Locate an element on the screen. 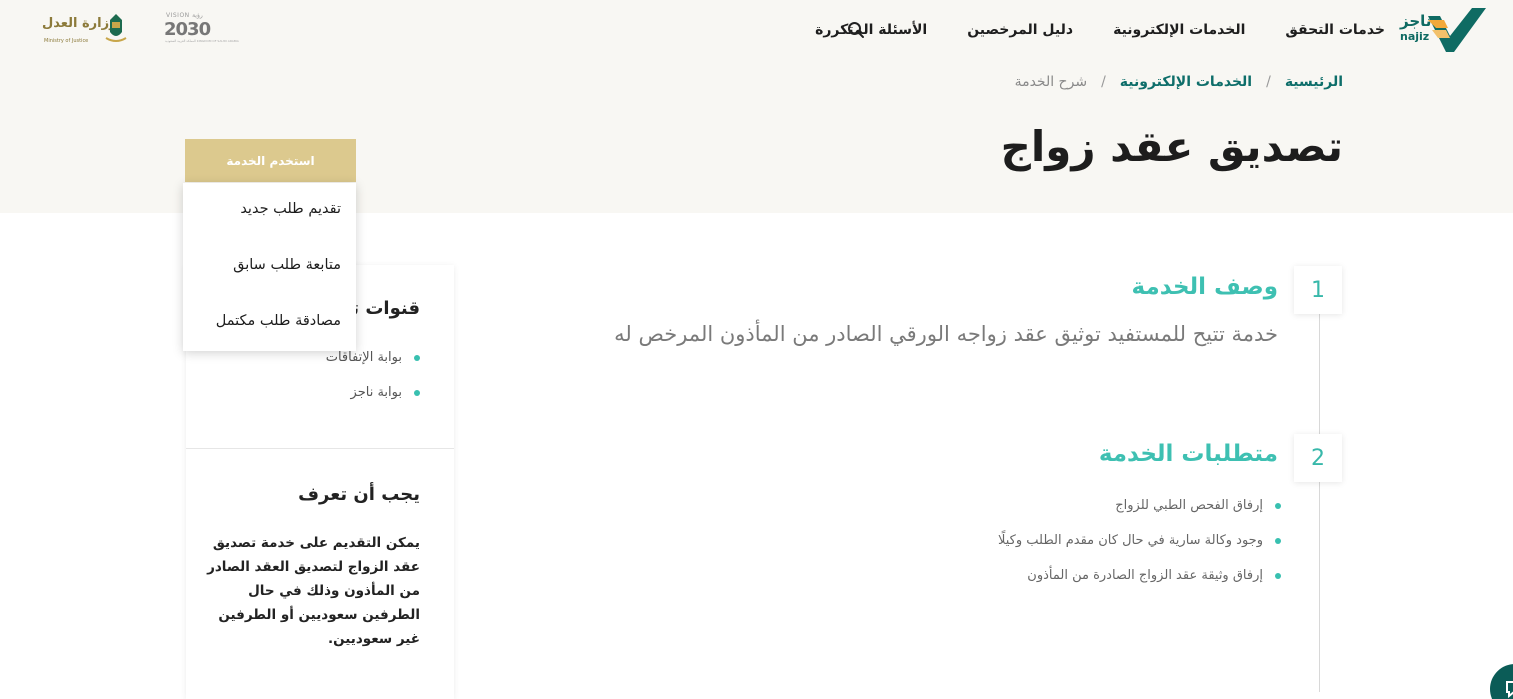  najiz-logo: ناجز najiz is located at coordinates (1442, 30).